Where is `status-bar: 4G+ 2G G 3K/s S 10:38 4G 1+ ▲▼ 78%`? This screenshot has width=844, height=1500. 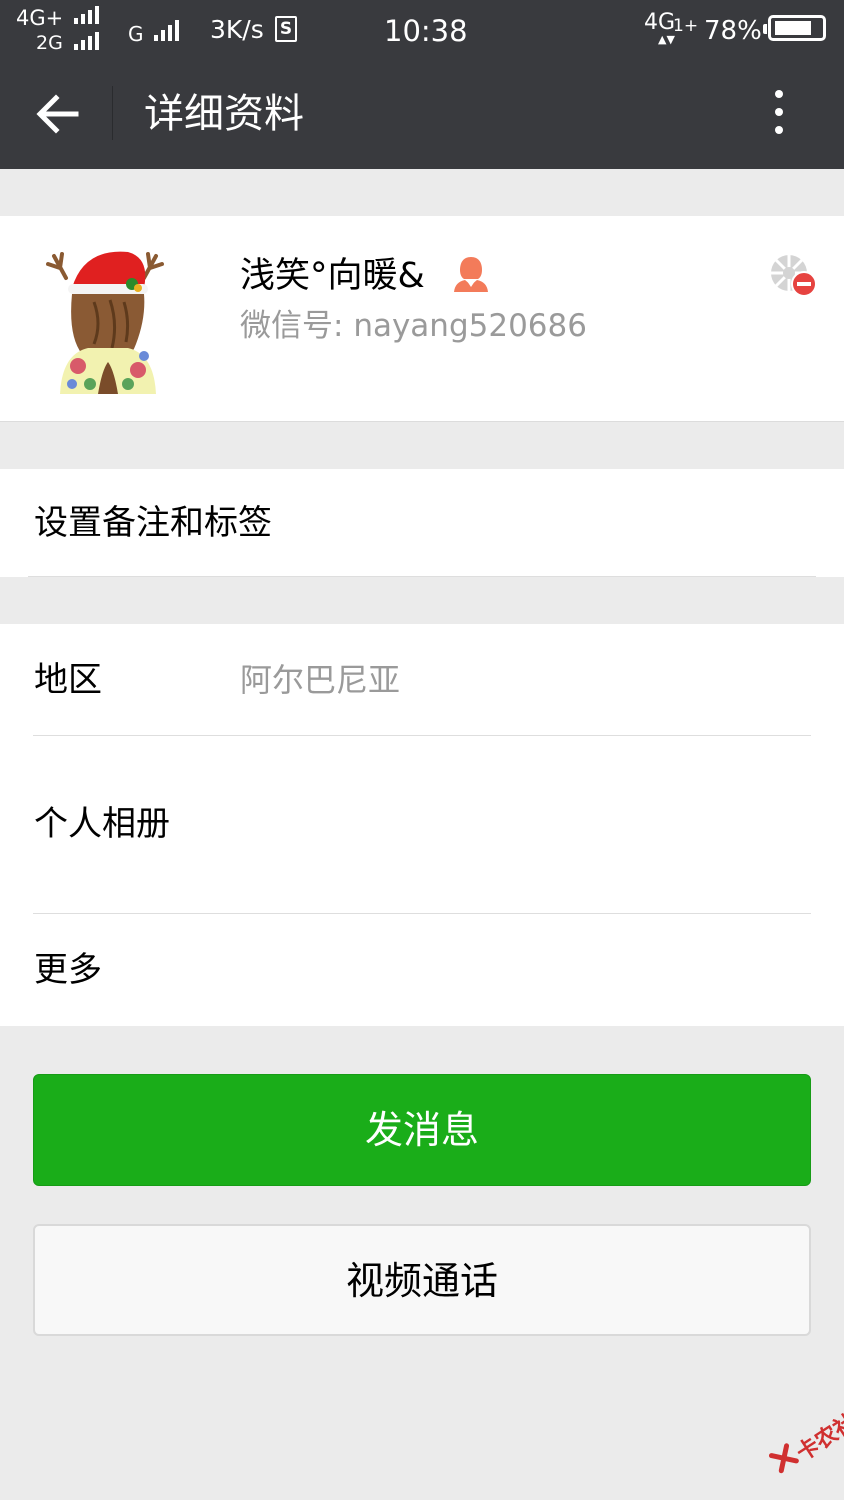 status-bar: 4G+ 2G G 3K/s S 10:38 4G 1+ ▲▼ 78% is located at coordinates (422, 28).